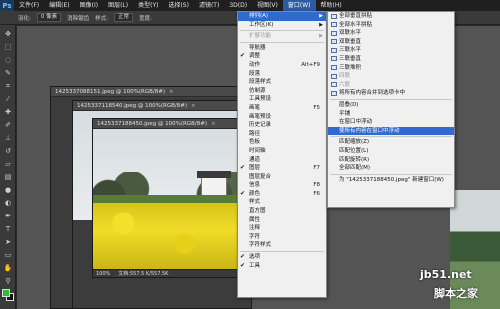 The width and height of the screenshot is (500, 309). I want to click on menu-item: 属性, so click(282, 220).